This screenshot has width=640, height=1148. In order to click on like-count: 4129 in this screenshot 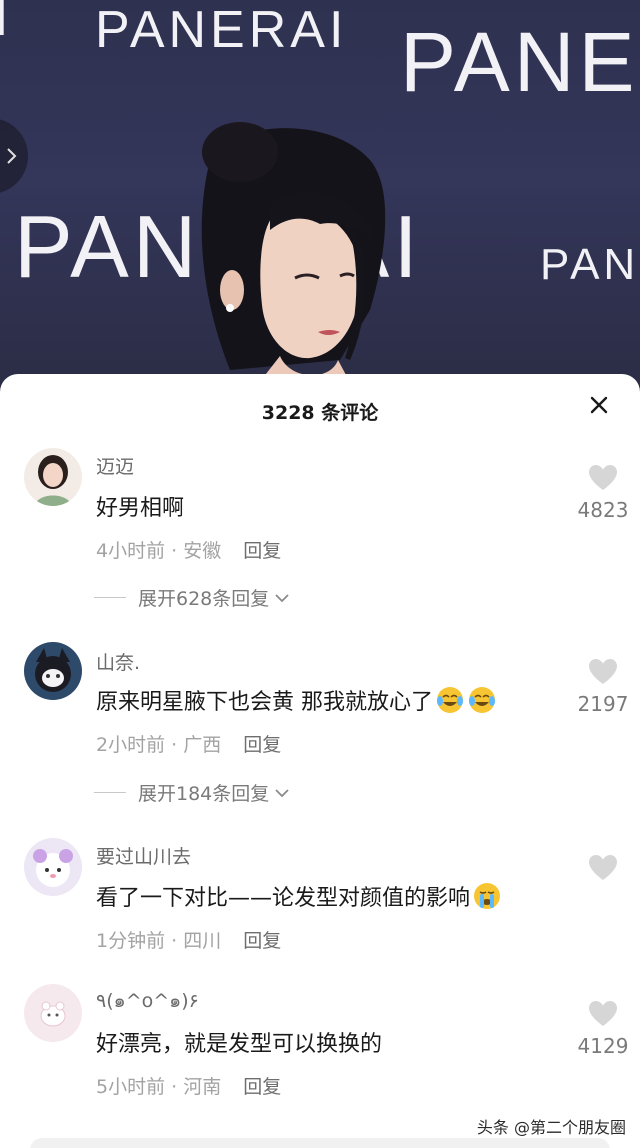, I will do `click(603, 1046)`.